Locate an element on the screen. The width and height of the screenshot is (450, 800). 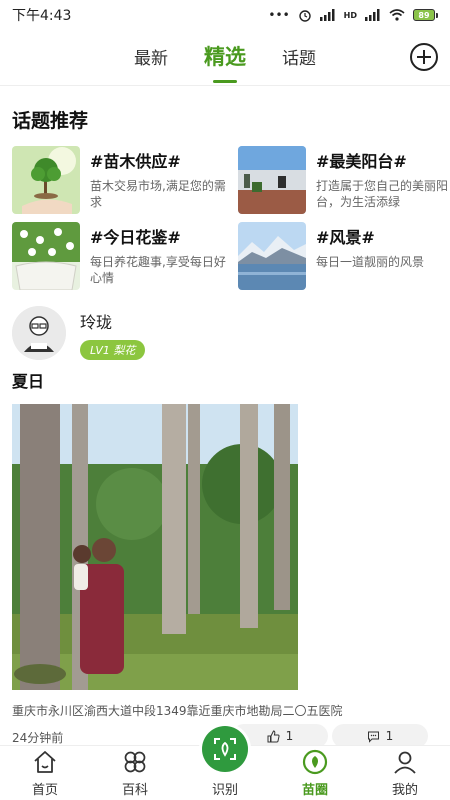
avatar is located at coordinates (39, 333).